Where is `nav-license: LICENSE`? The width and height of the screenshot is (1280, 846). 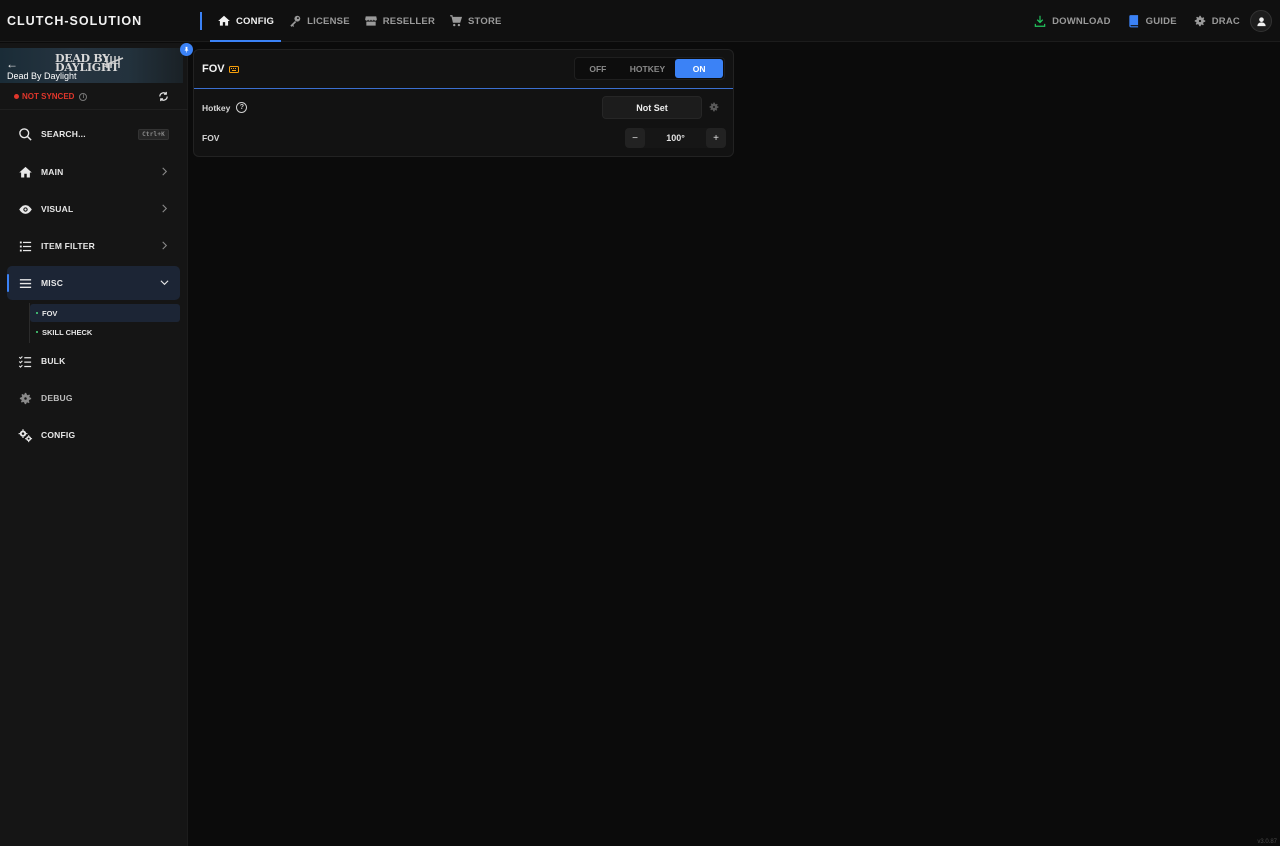 nav-license: LICENSE is located at coordinates (319, 21).